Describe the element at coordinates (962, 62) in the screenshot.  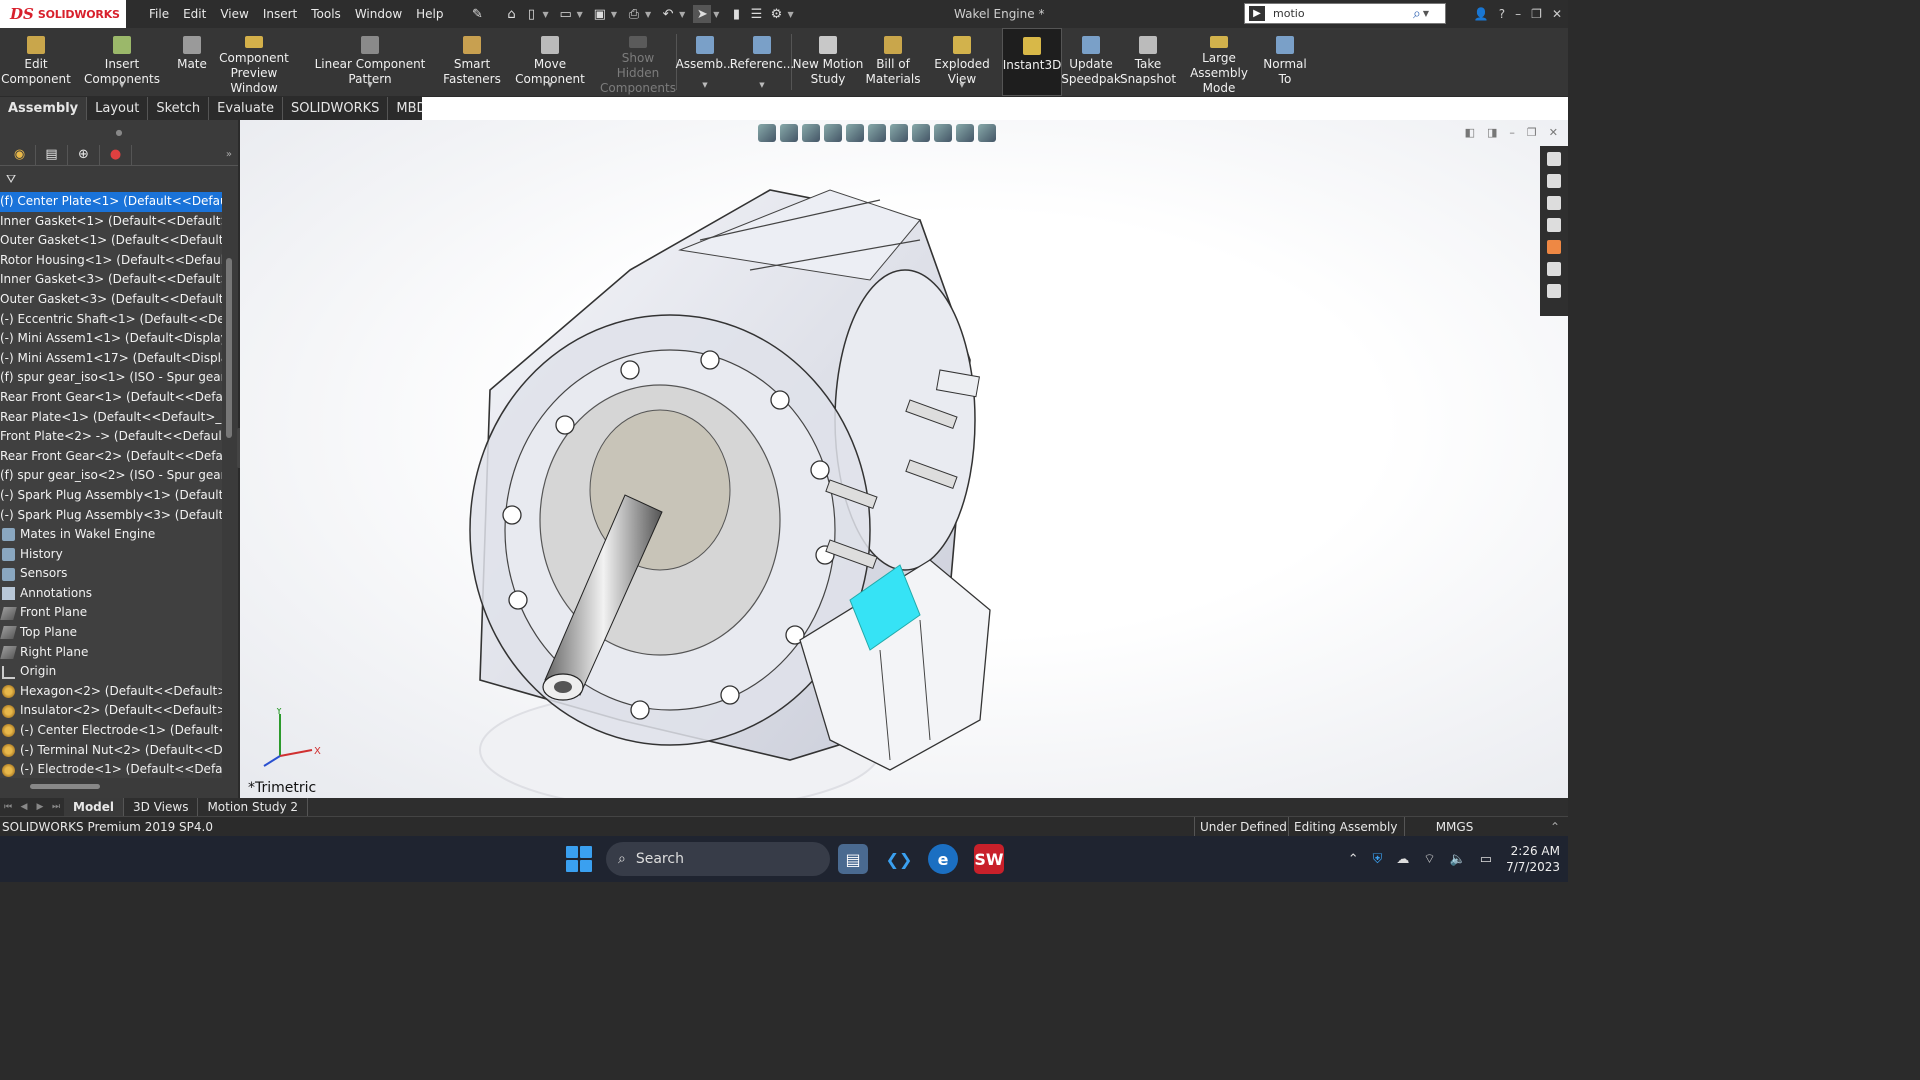
I see `exploded-view-button: Exploded View ▼` at that location.